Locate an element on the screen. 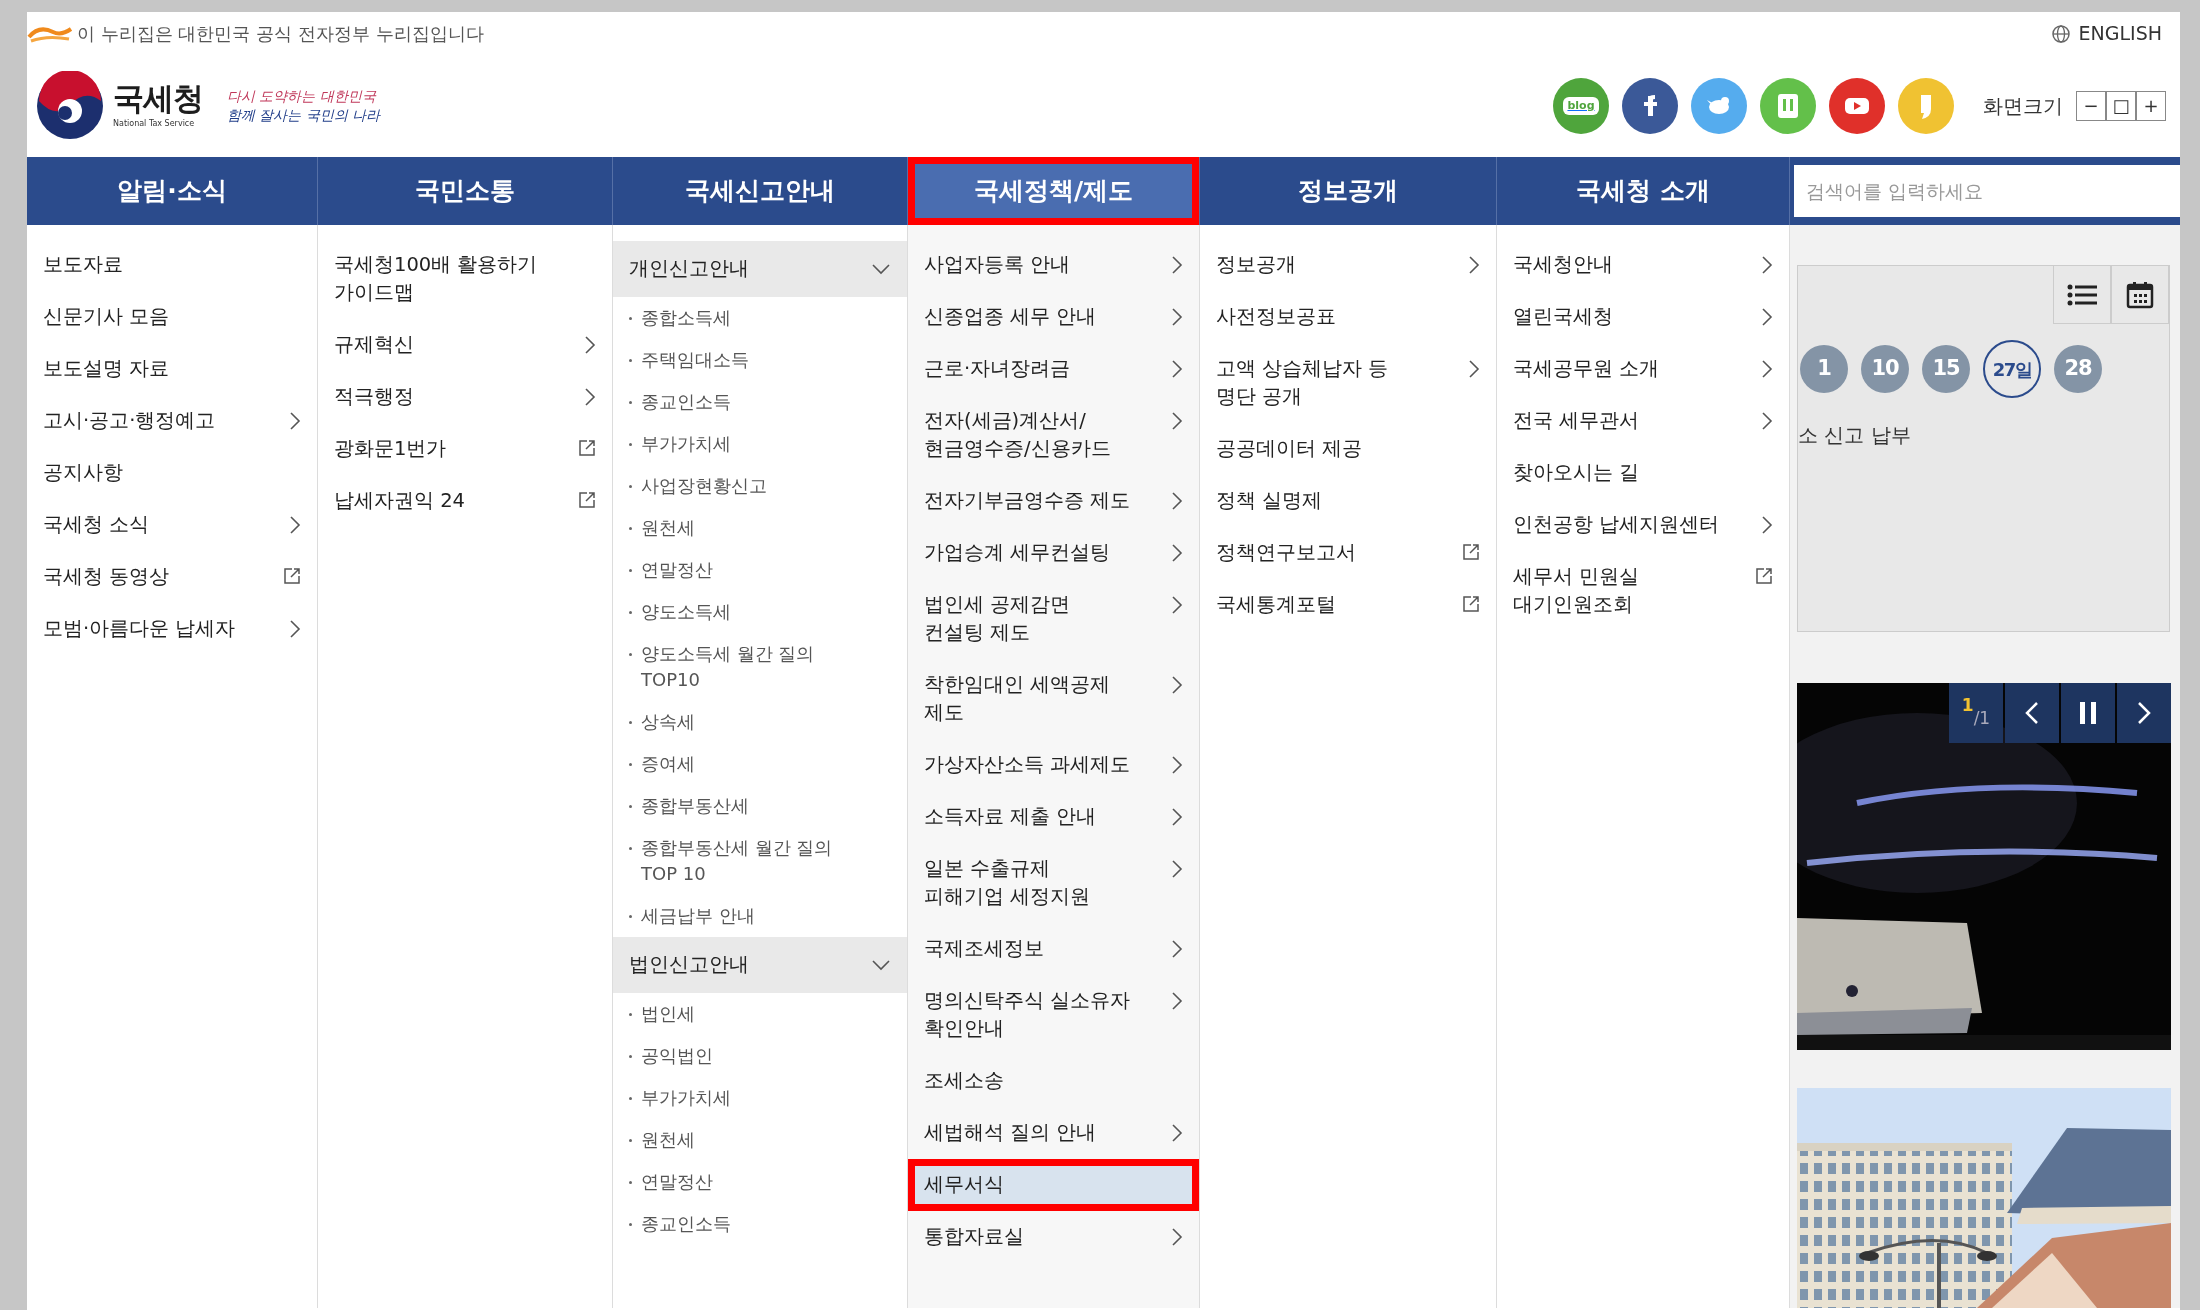  menu-link: 착한임대인 세액공제 제도 is located at coordinates (1053, 699).